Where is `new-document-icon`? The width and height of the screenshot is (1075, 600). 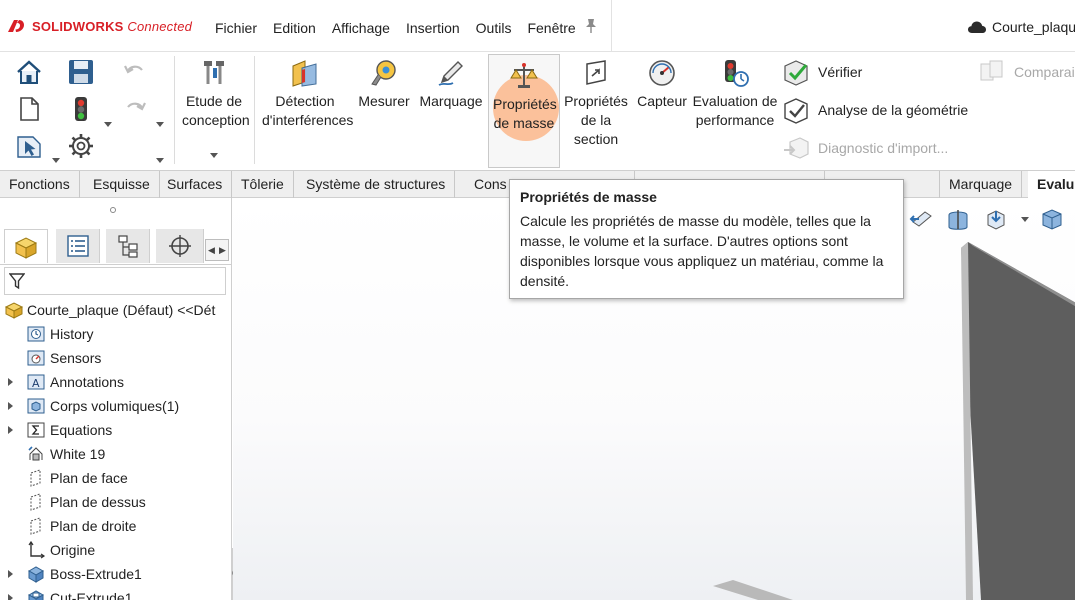 new-document-icon is located at coordinates (29, 109).